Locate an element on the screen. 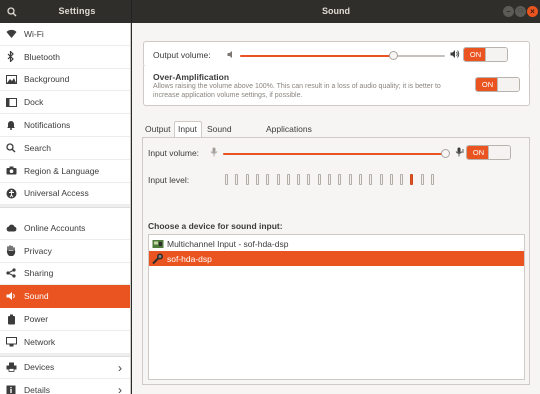 Image resolution: width=540 pixels, height=394 pixels. sidebar-item-network: Network is located at coordinates (65, 342).